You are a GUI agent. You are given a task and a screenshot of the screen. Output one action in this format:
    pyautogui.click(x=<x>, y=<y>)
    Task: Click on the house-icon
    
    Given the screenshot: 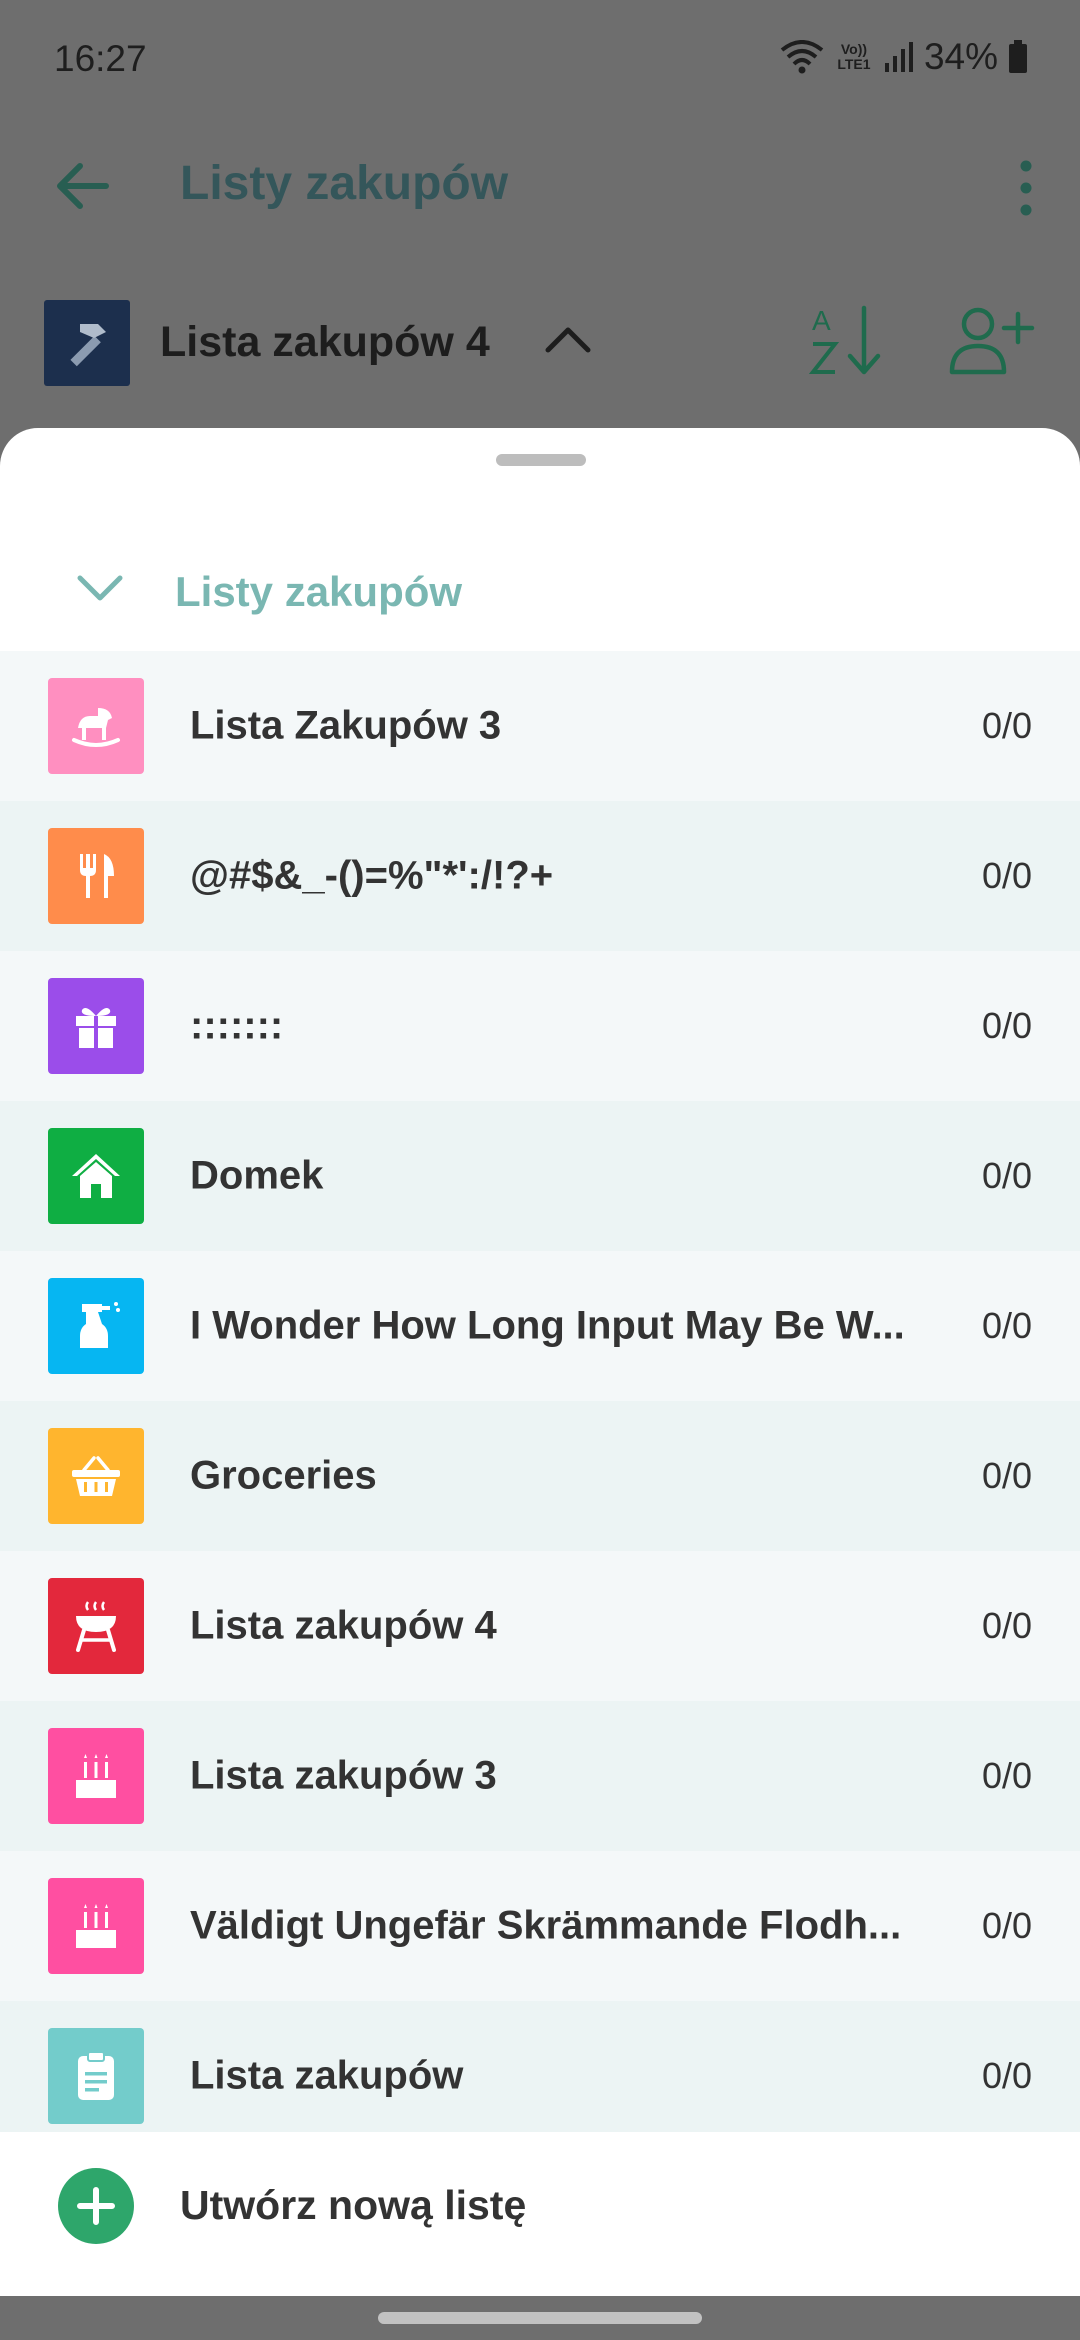 What is the action you would take?
    pyautogui.click(x=96, y=1176)
    